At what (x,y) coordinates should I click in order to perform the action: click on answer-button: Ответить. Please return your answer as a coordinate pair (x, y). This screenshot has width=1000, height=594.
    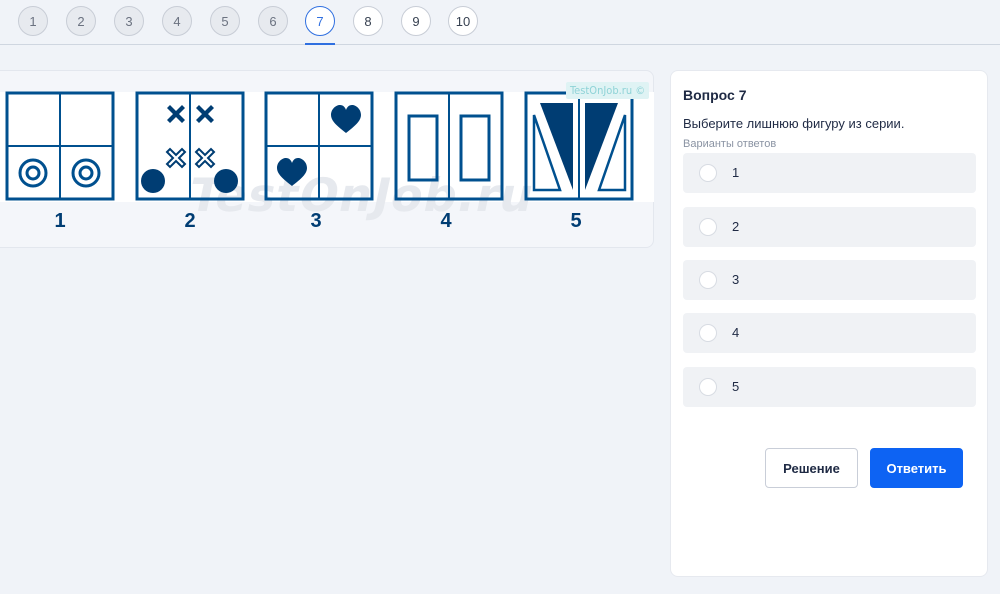
    Looking at the image, I should click on (916, 468).